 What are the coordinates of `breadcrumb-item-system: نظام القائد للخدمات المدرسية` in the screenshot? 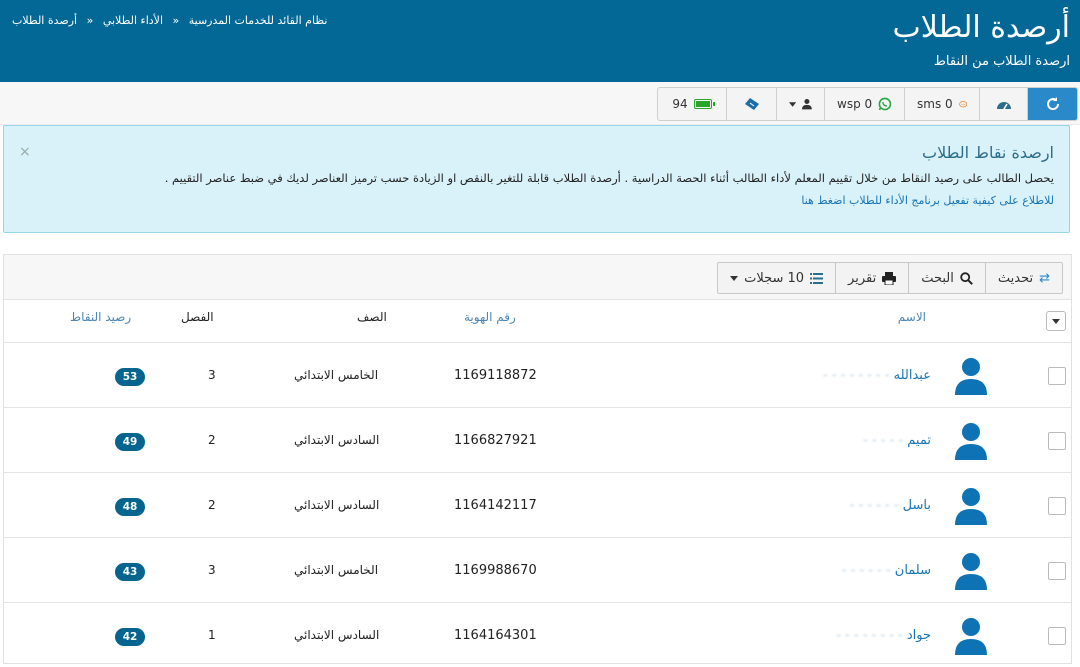 It's located at (258, 20).